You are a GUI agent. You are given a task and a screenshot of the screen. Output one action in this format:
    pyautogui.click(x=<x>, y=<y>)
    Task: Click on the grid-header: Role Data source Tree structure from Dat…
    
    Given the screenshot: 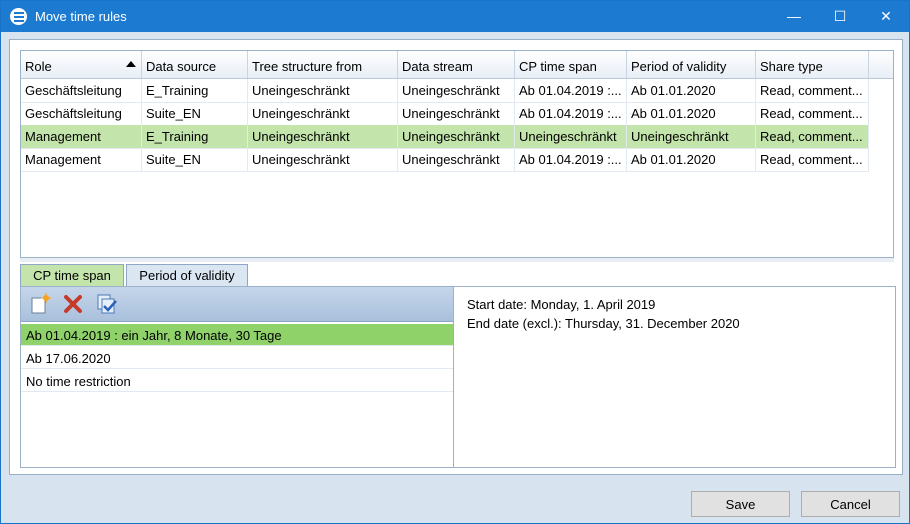 What is the action you would take?
    pyautogui.click(x=457, y=65)
    